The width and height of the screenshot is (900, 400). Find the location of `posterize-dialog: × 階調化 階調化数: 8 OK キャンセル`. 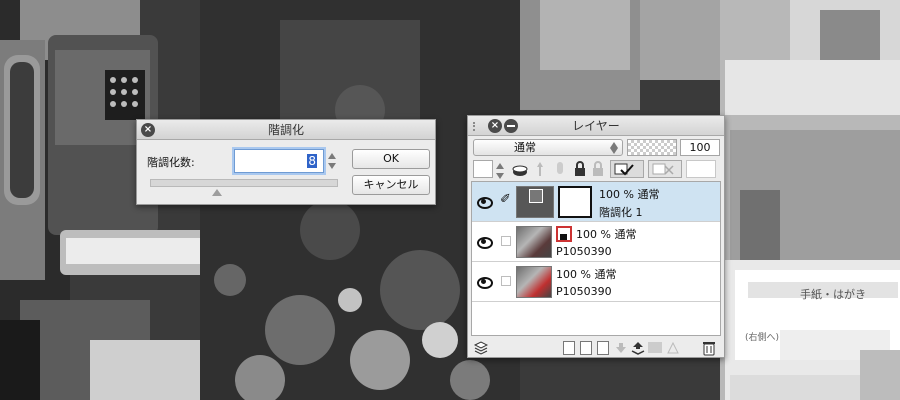

posterize-dialog: × 階調化 階調化数: 8 OK キャンセル is located at coordinates (286, 162).